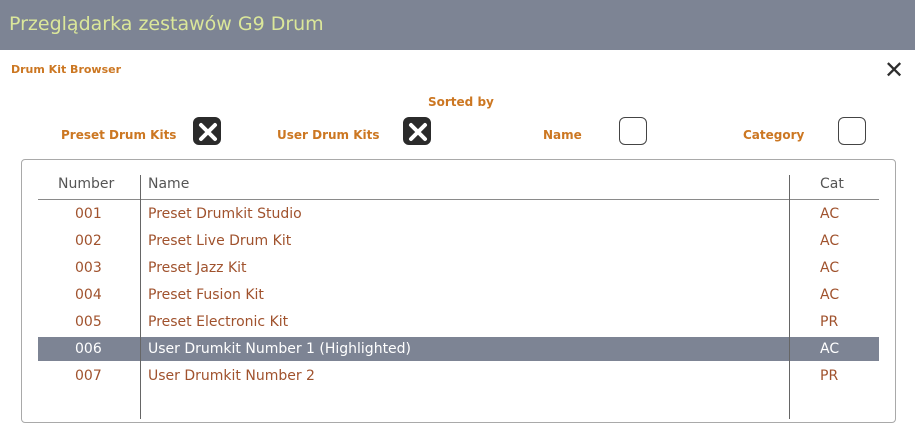  I want to click on table-row: 001 Preset Drumkit Studio AC, so click(458, 214).